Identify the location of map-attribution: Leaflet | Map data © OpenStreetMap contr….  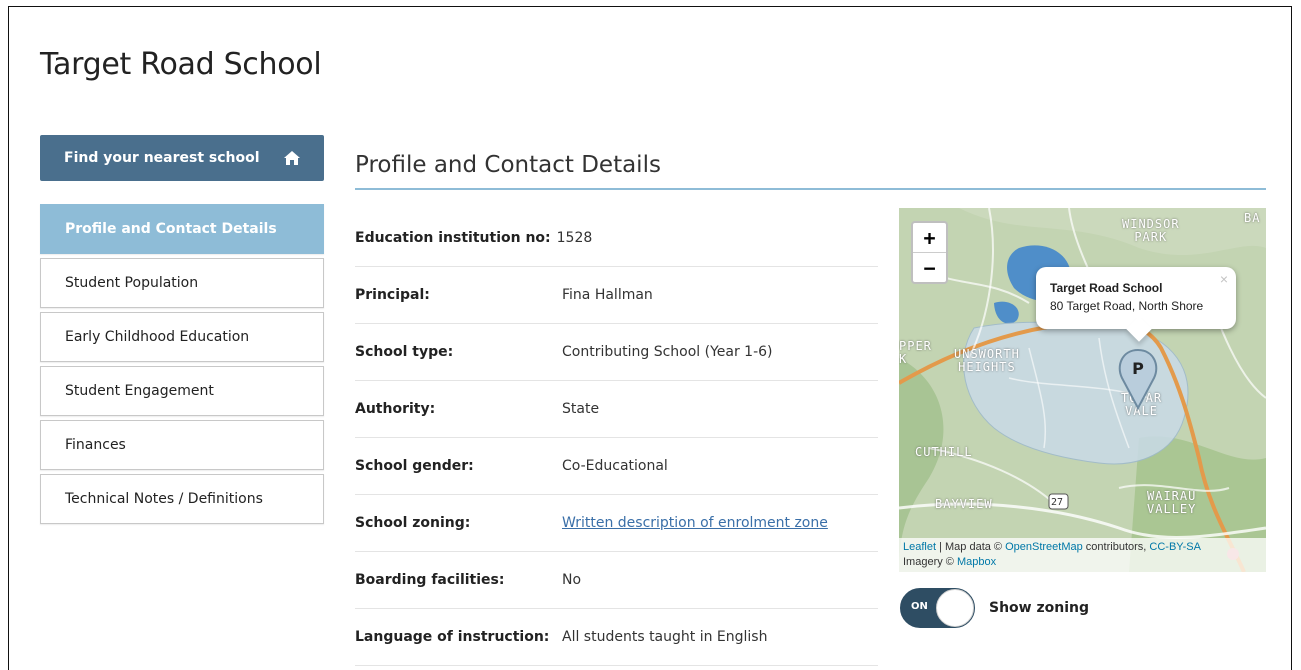
(1082, 555).